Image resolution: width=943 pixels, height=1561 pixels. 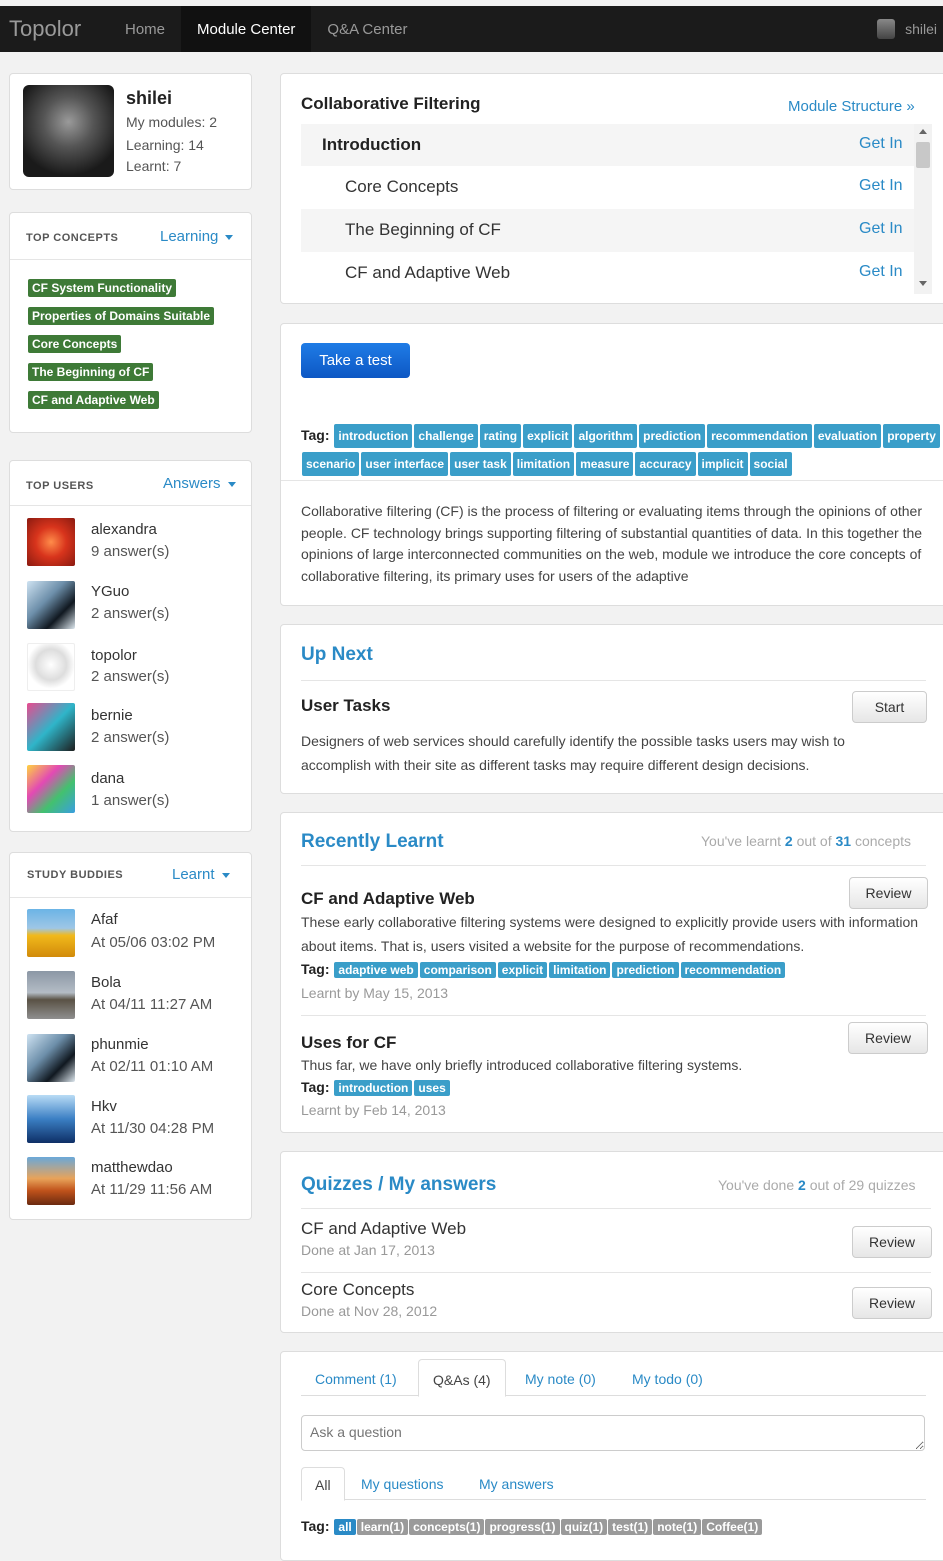 What do you see at coordinates (246, 29) in the screenshot?
I see `nav-module-center: Module Center` at bounding box center [246, 29].